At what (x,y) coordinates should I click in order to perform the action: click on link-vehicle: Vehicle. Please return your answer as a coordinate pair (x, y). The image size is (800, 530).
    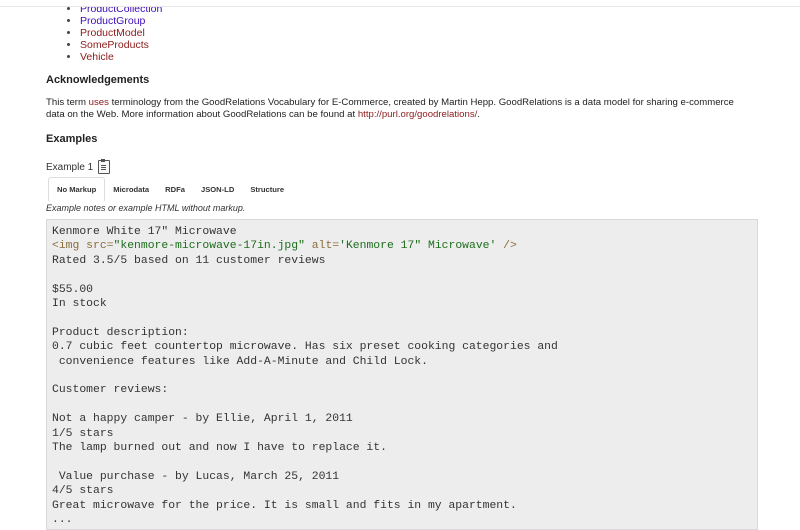
    Looking at the image, I should click on (97, 57).